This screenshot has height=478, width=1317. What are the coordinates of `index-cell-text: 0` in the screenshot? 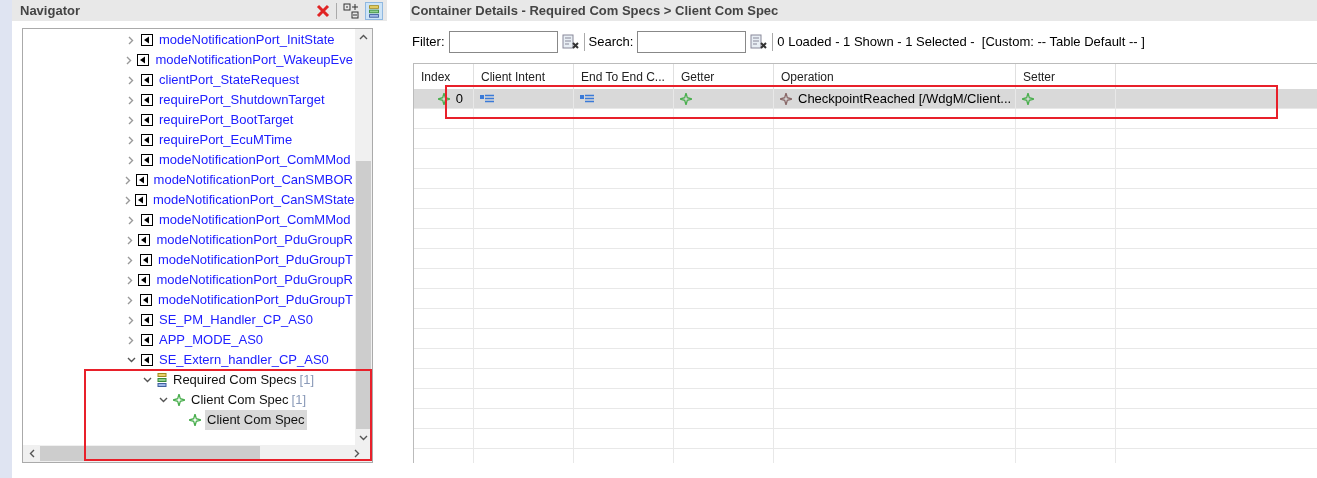 It's located at (459, 98).